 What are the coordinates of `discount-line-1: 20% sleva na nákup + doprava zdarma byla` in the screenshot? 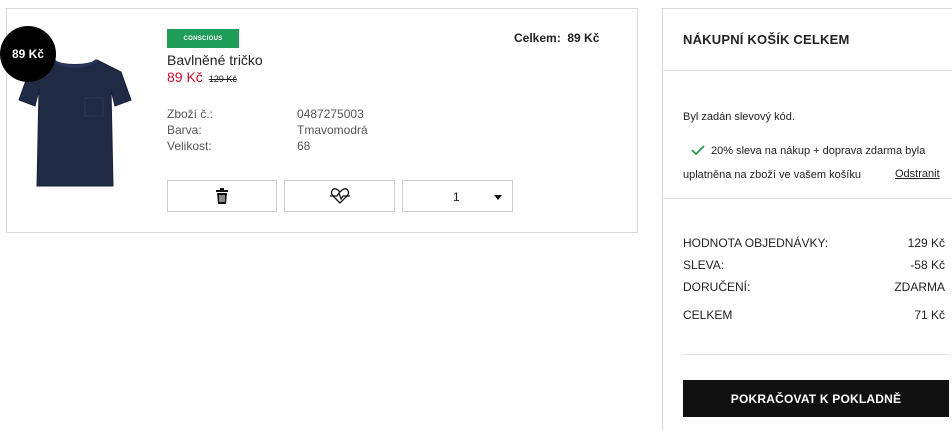 It's located at (818, 151).